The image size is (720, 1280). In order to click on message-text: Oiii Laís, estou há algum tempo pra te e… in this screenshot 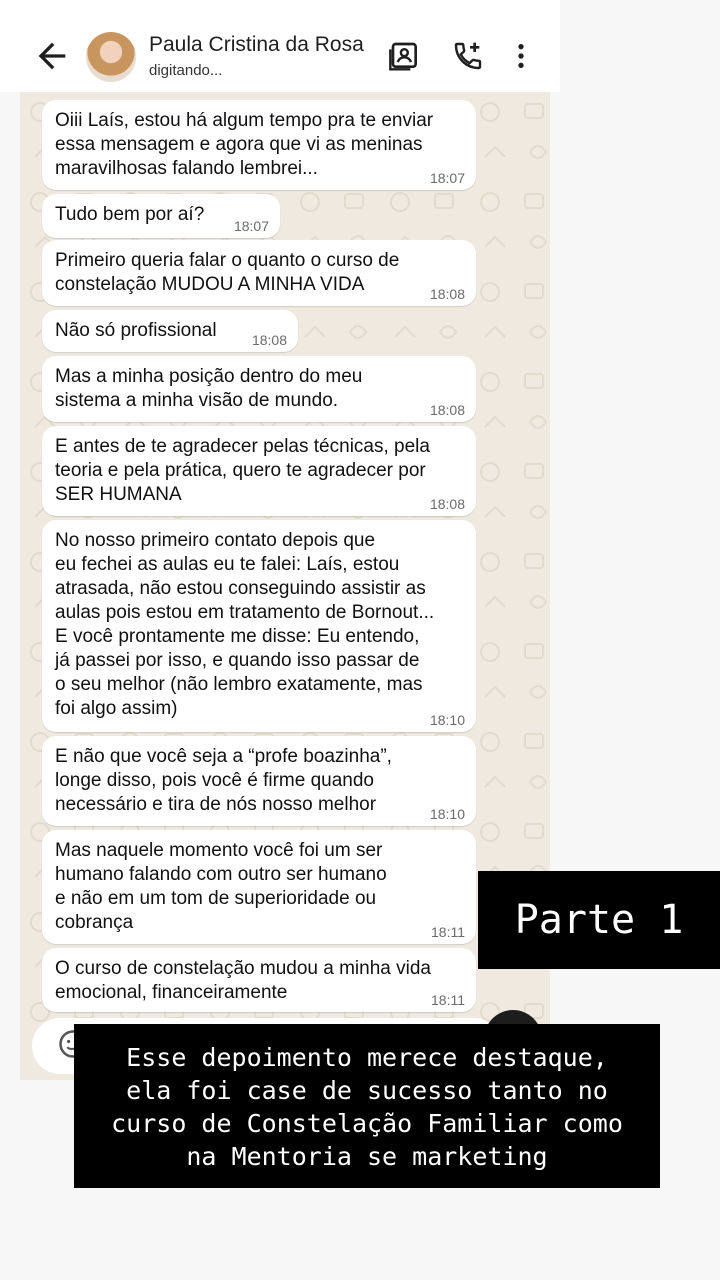, I will do `click(244, 144)`.